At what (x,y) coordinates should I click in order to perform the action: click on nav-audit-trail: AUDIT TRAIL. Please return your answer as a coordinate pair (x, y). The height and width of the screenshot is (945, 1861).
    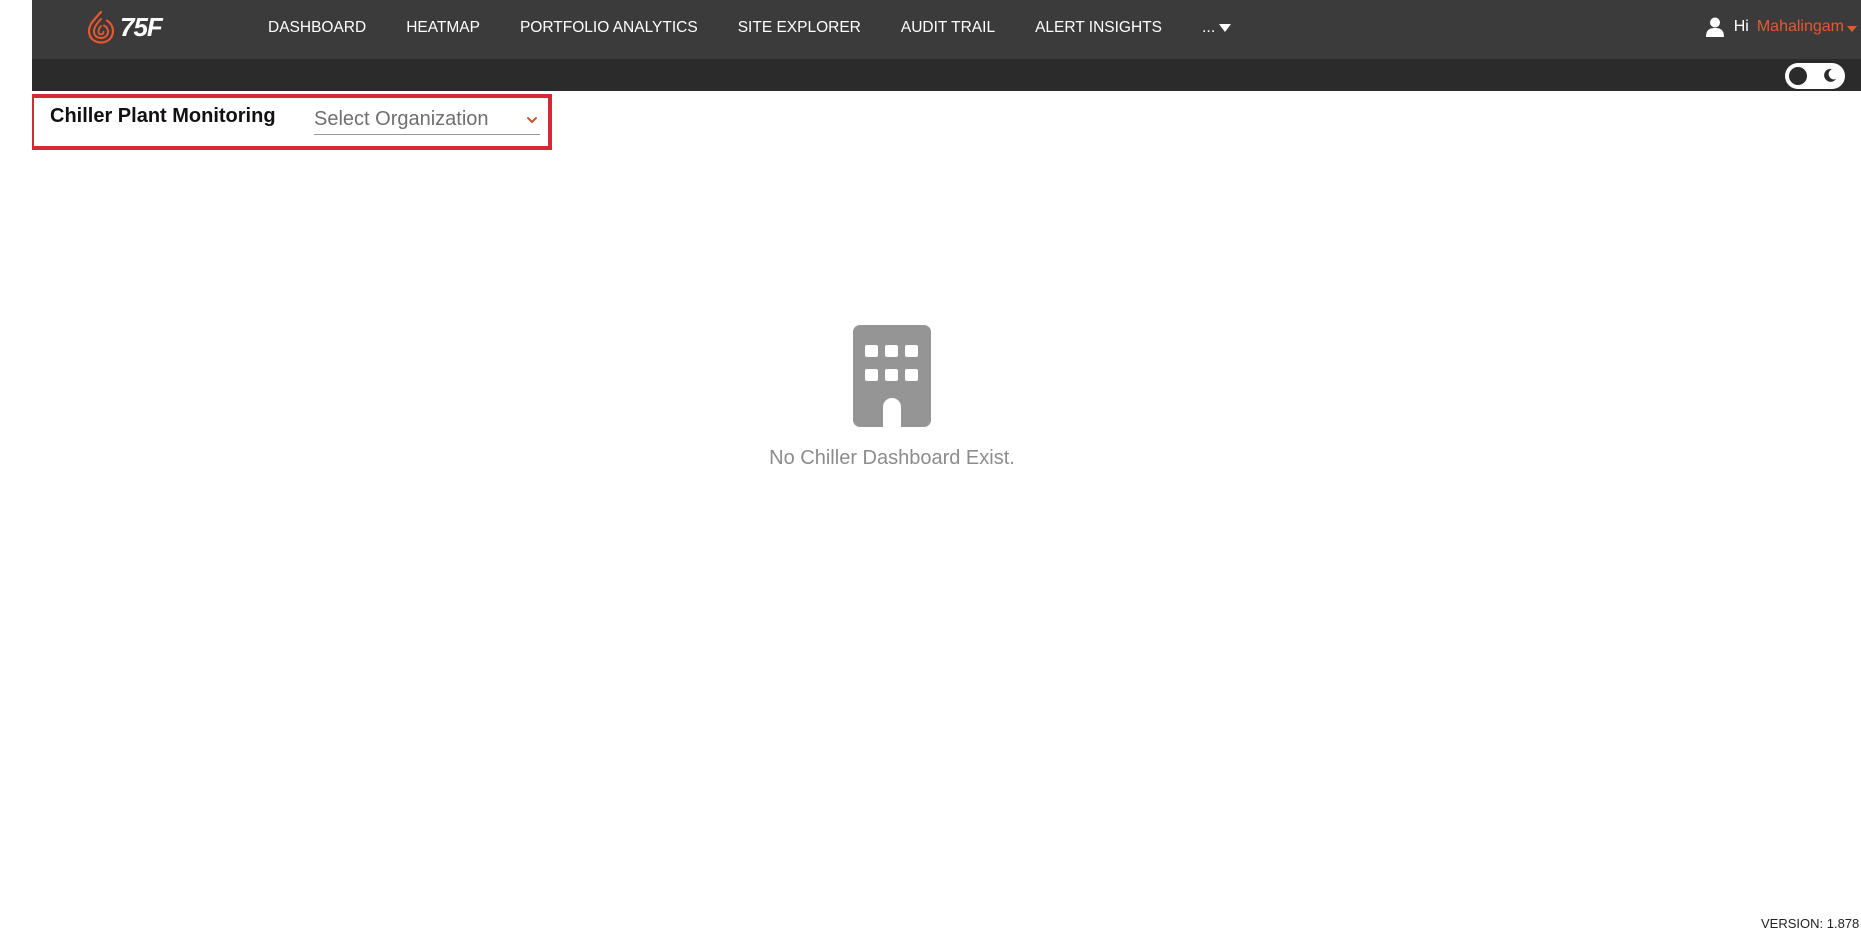
    Looking at the image, I should click on (948, 28).